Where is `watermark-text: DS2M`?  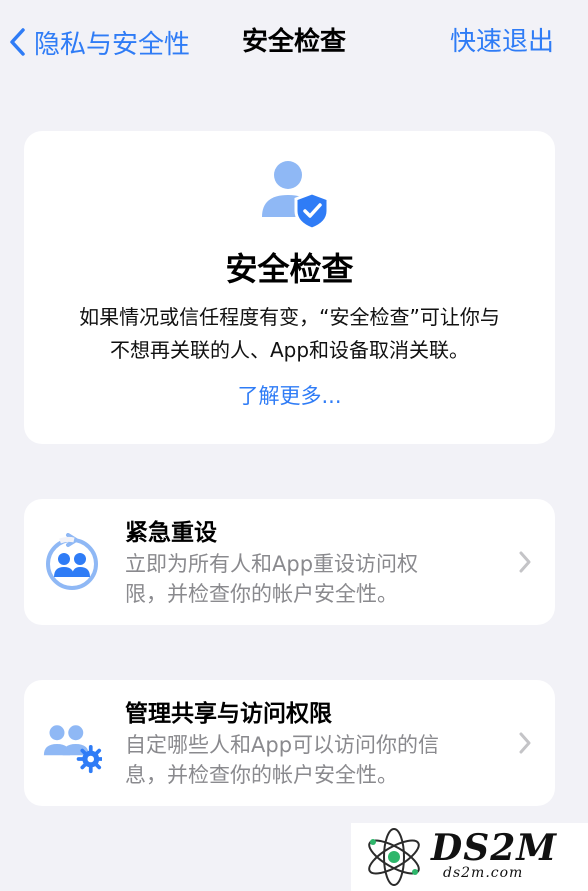
watermark-text: DS2M is located at coordinates (494, 848).